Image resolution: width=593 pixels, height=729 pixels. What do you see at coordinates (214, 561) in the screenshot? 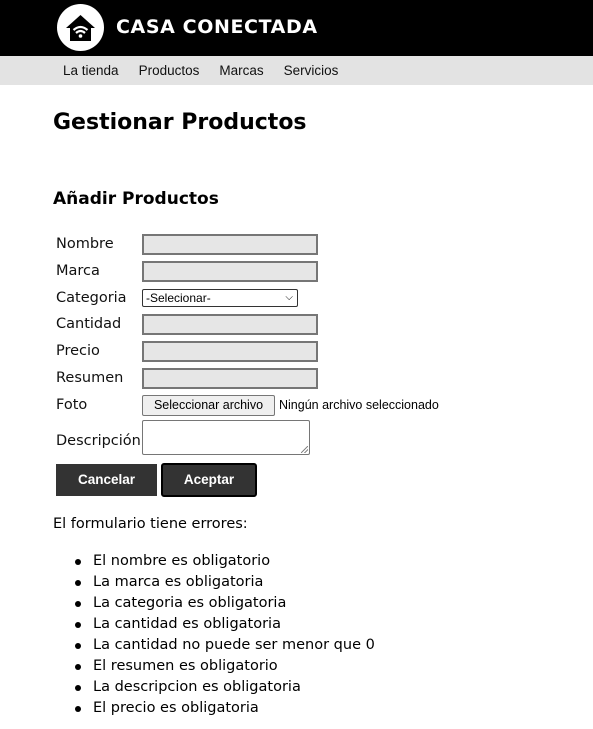
I see `error-item: El nombre es obligatorio` at bounding box center [214, 561].